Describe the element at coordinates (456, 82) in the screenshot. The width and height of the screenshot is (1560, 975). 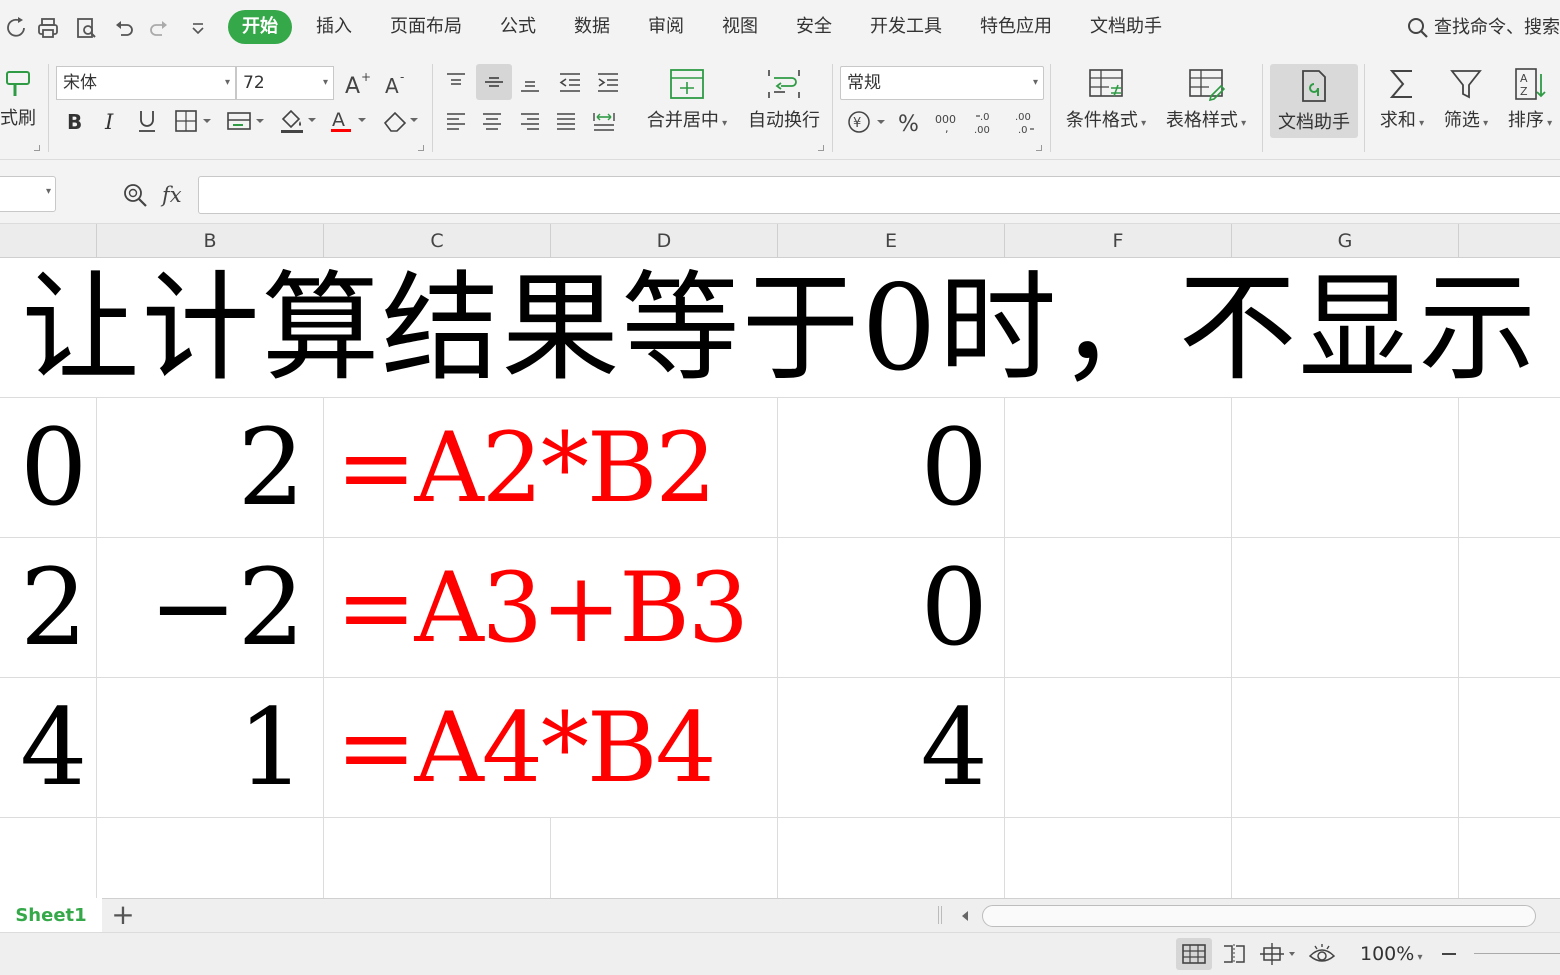
I see `align-top-button` at that location.